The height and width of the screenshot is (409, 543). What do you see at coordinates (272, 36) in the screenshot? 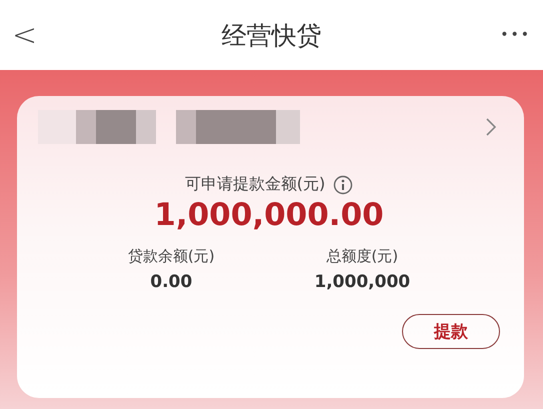
I see `page-title: 经营快贷` at bounding box center [272, 36].